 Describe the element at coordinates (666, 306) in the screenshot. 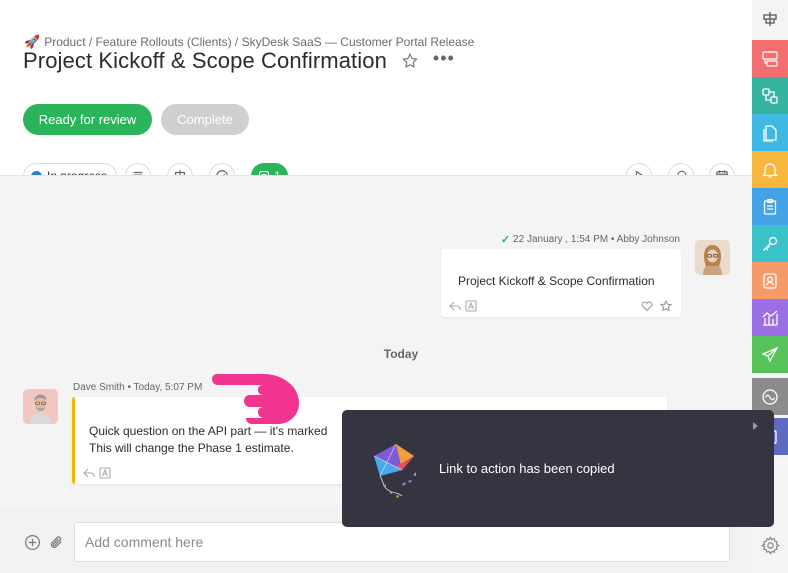

I see `star-outline-icon` at that location.